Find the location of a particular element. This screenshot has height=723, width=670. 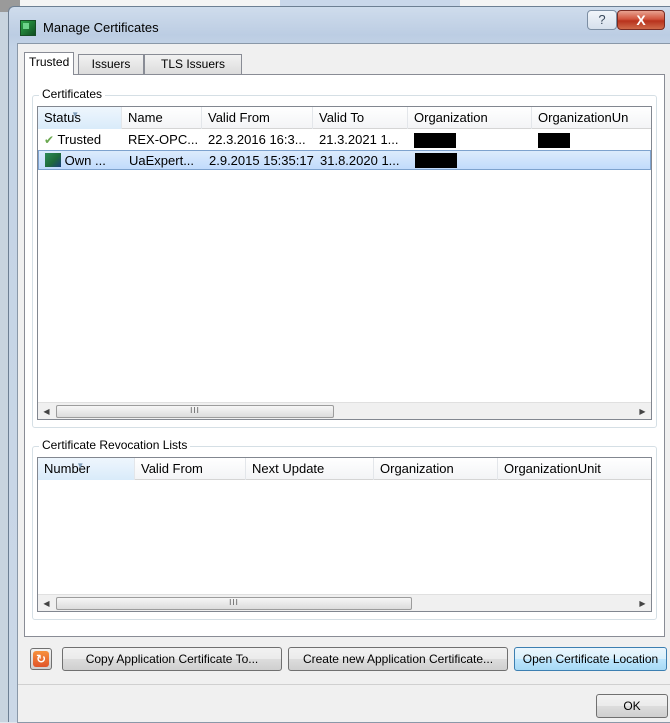

refresh-button: ↻ is located at coordinates (41, 659).